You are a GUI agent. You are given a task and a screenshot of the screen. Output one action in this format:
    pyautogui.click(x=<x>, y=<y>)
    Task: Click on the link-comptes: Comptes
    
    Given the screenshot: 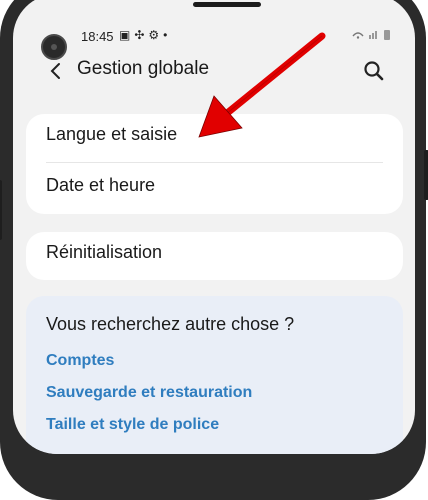 What is the action you would take?
    pyautogui.click(x=80, y=361)
    